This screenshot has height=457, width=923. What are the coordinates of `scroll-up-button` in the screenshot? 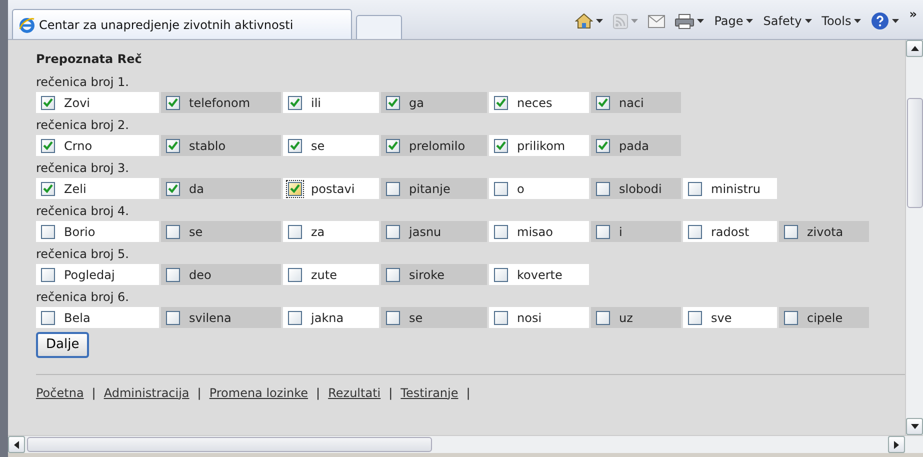 It's located at (914, 48).